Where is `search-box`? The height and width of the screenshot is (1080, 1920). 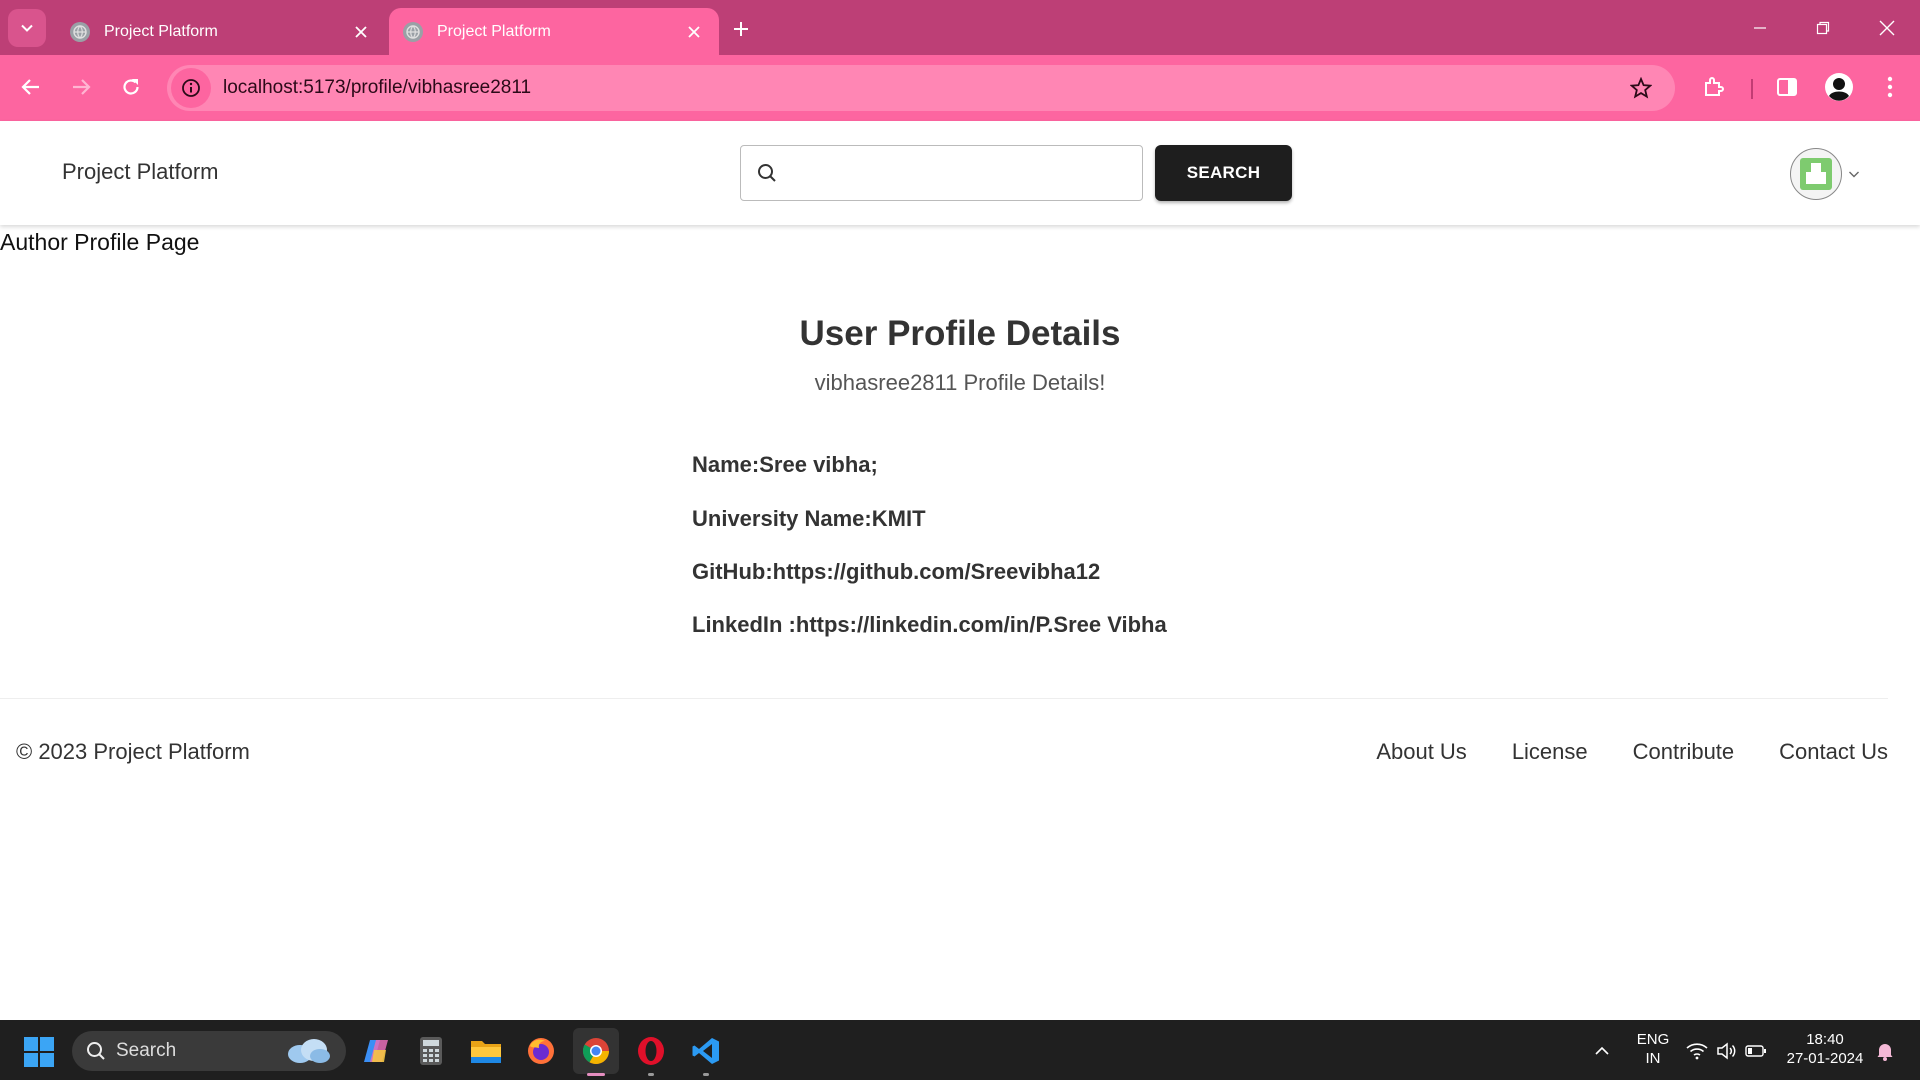 search-box is located at coordinates (941, 173).